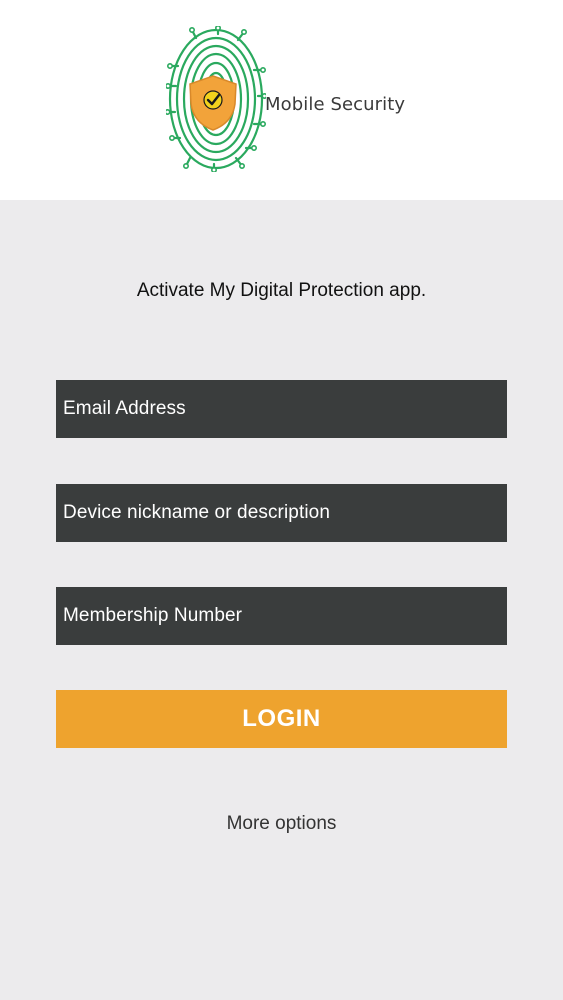 The image size is (563, 1000). I want to click on brand-name: Mobile Security, so click(335, 104).